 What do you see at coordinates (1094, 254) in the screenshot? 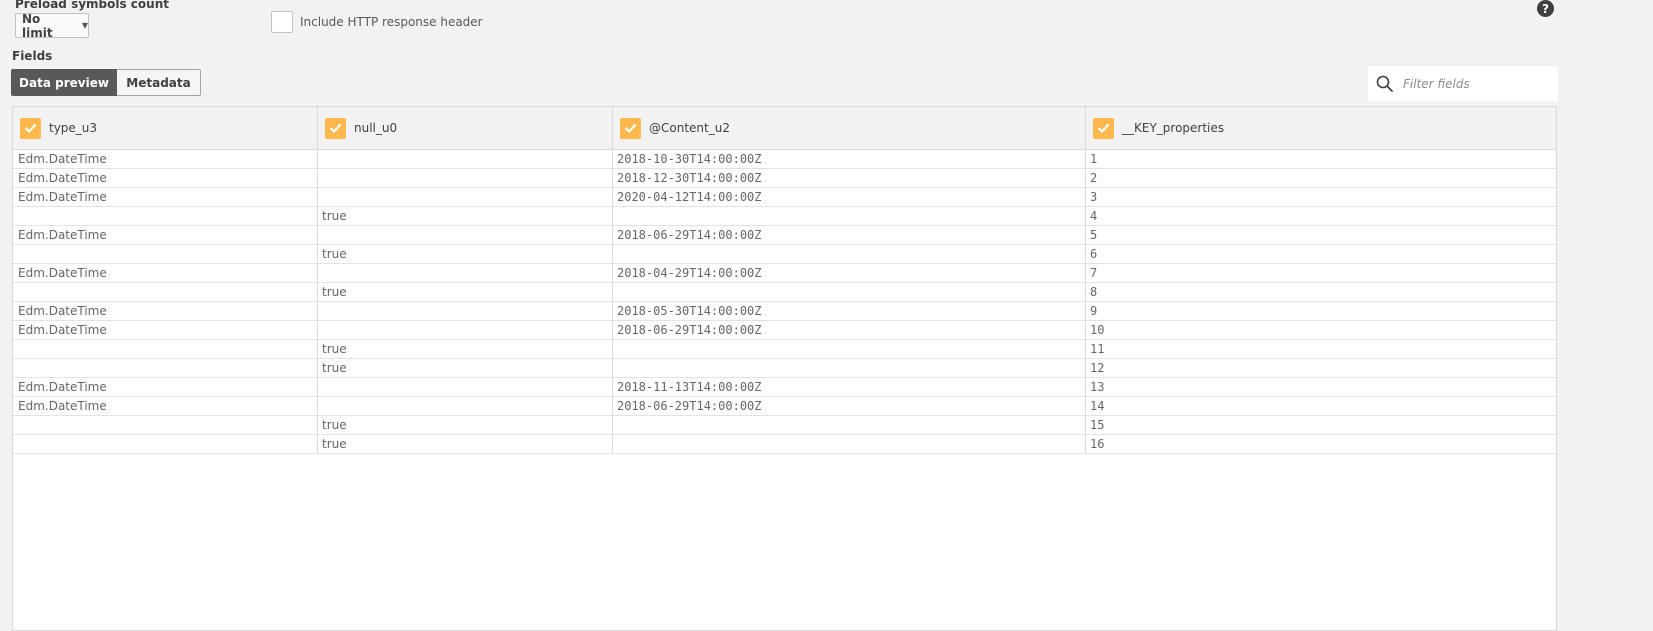
I see `table-cell: 6` at bounding box center [1094, 254].